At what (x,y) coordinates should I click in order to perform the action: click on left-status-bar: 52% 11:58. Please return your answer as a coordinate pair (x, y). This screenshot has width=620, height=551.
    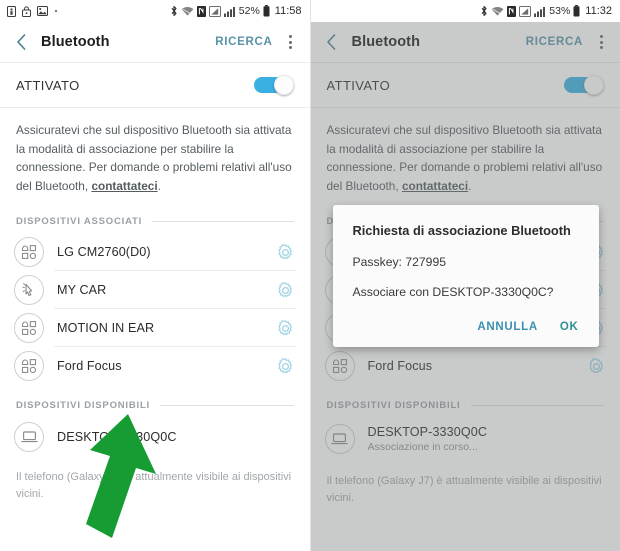
    Looking at the image, I should click on (155, 11).